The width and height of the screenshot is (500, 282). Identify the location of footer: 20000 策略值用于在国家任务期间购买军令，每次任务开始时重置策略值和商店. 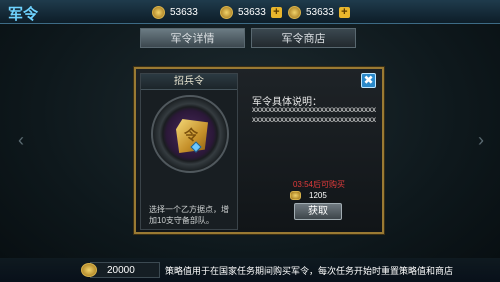
(250, 270).